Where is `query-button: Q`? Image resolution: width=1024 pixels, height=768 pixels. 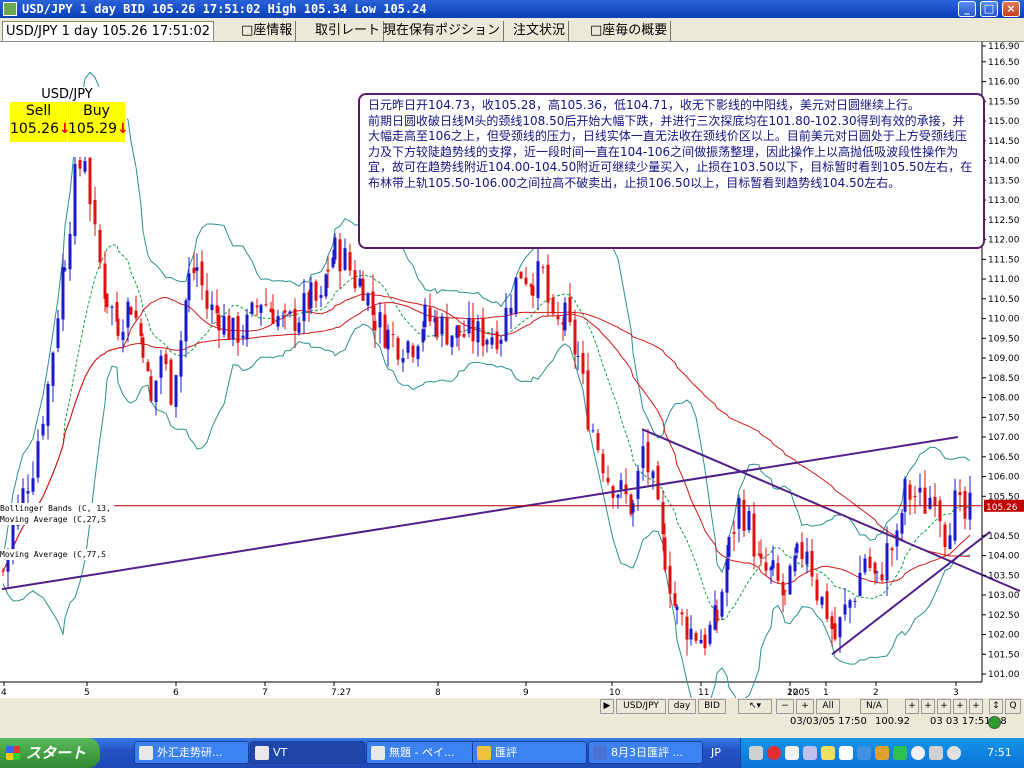
query-button: Q is located at coordinates (1013, 706).